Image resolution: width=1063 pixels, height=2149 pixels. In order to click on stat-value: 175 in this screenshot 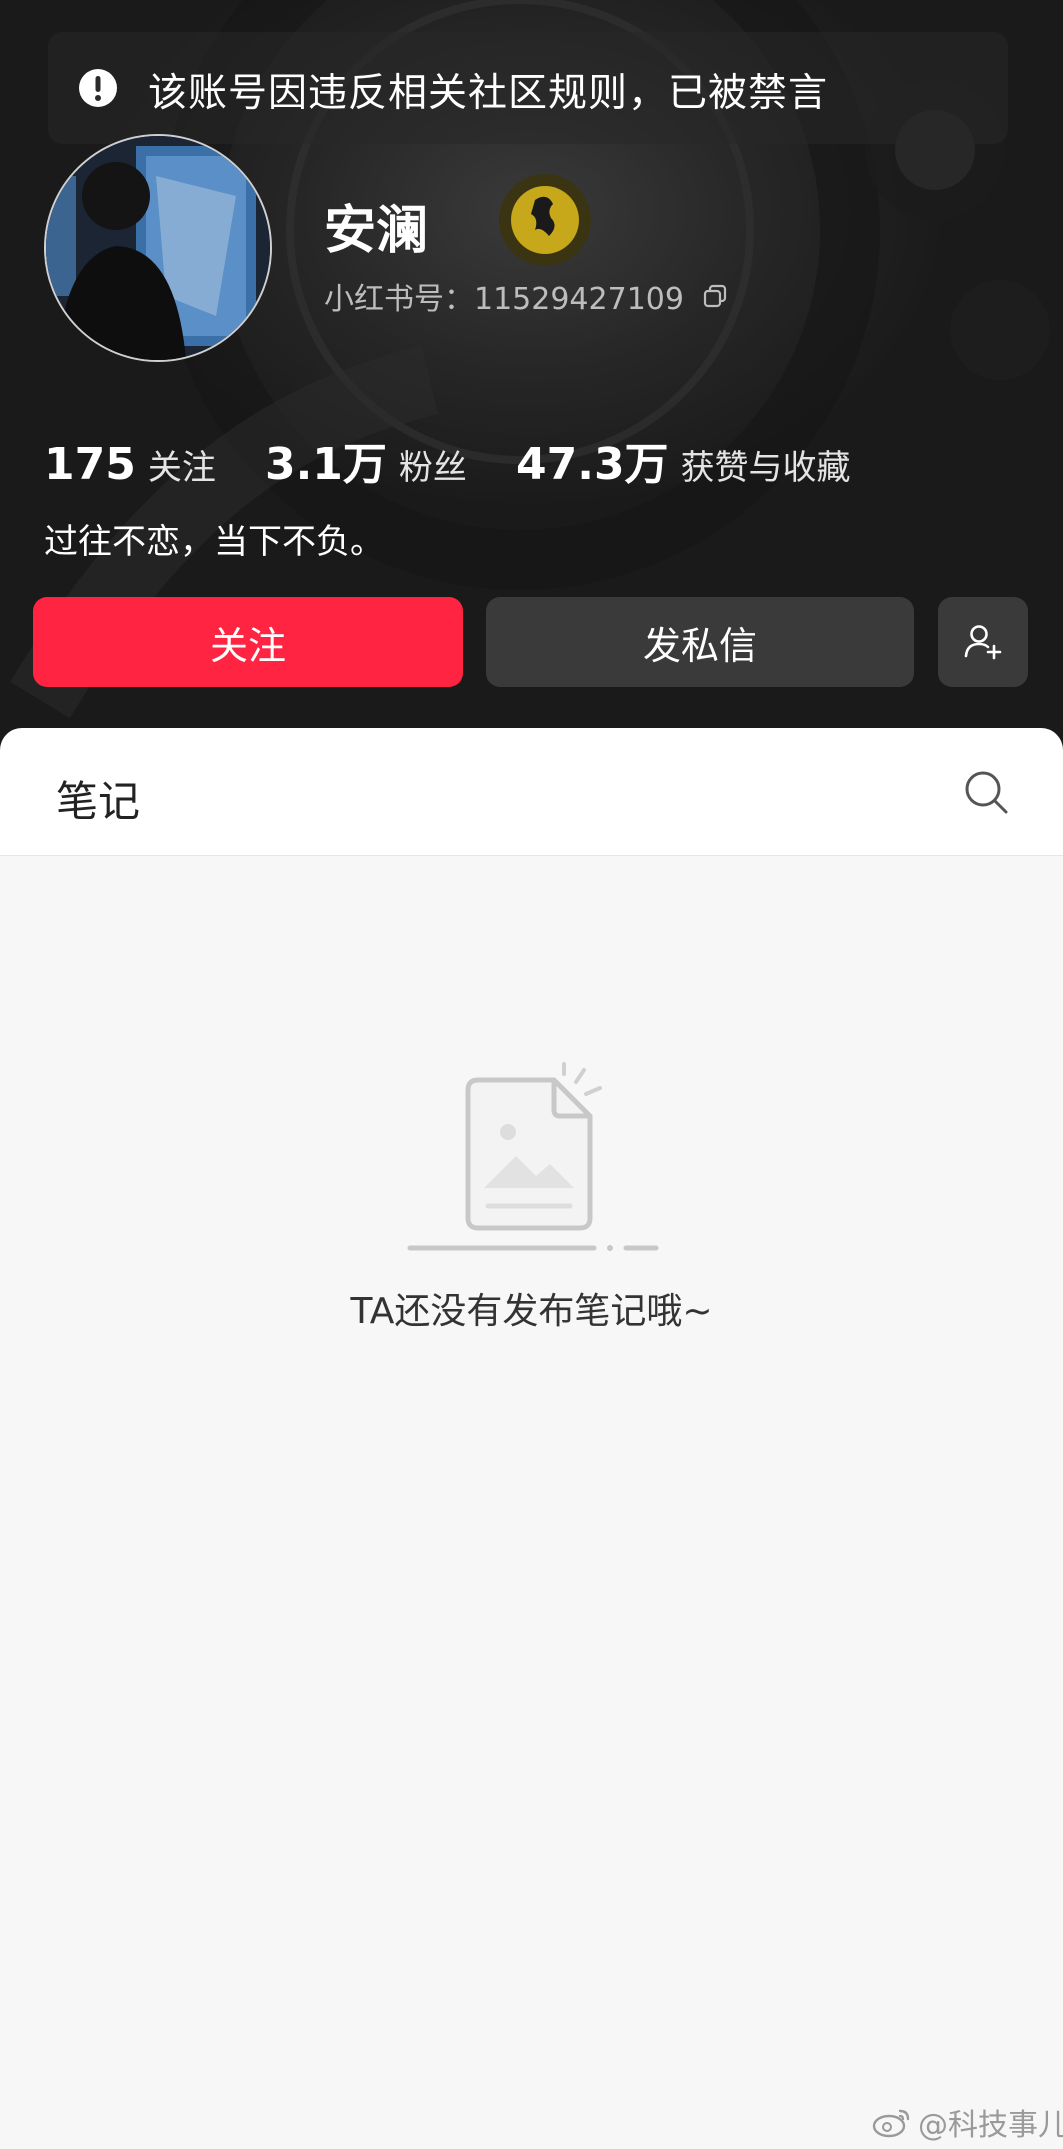, I will do `click(90, 464)`.